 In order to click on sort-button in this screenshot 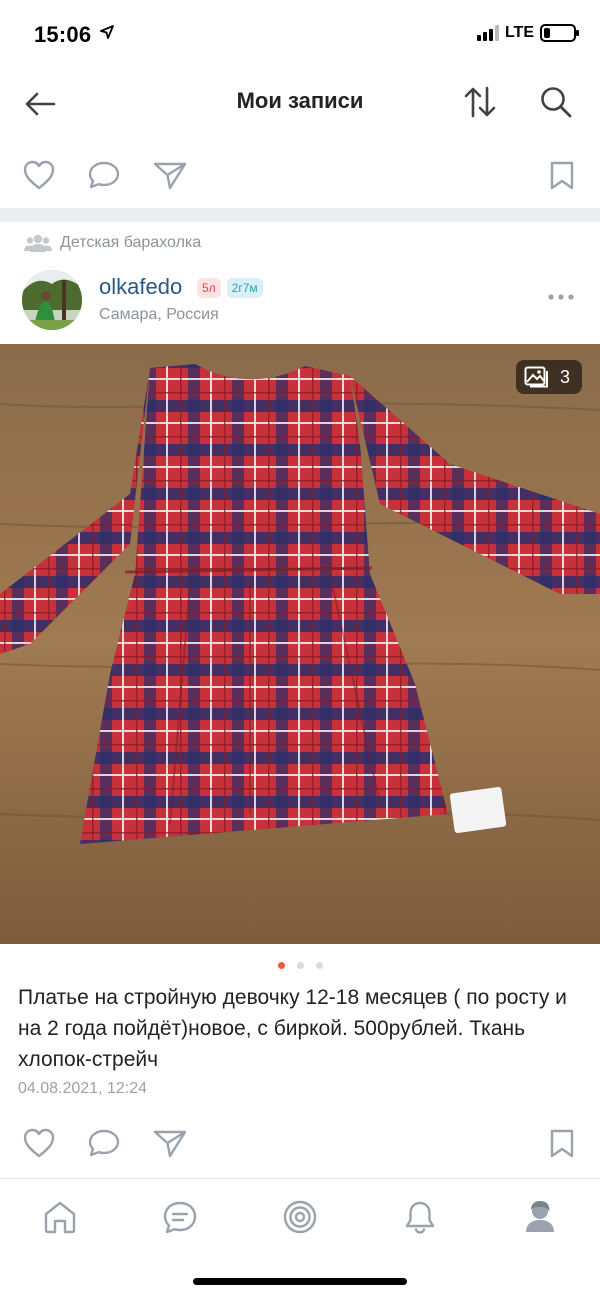, I will do `click(480, 102)`.